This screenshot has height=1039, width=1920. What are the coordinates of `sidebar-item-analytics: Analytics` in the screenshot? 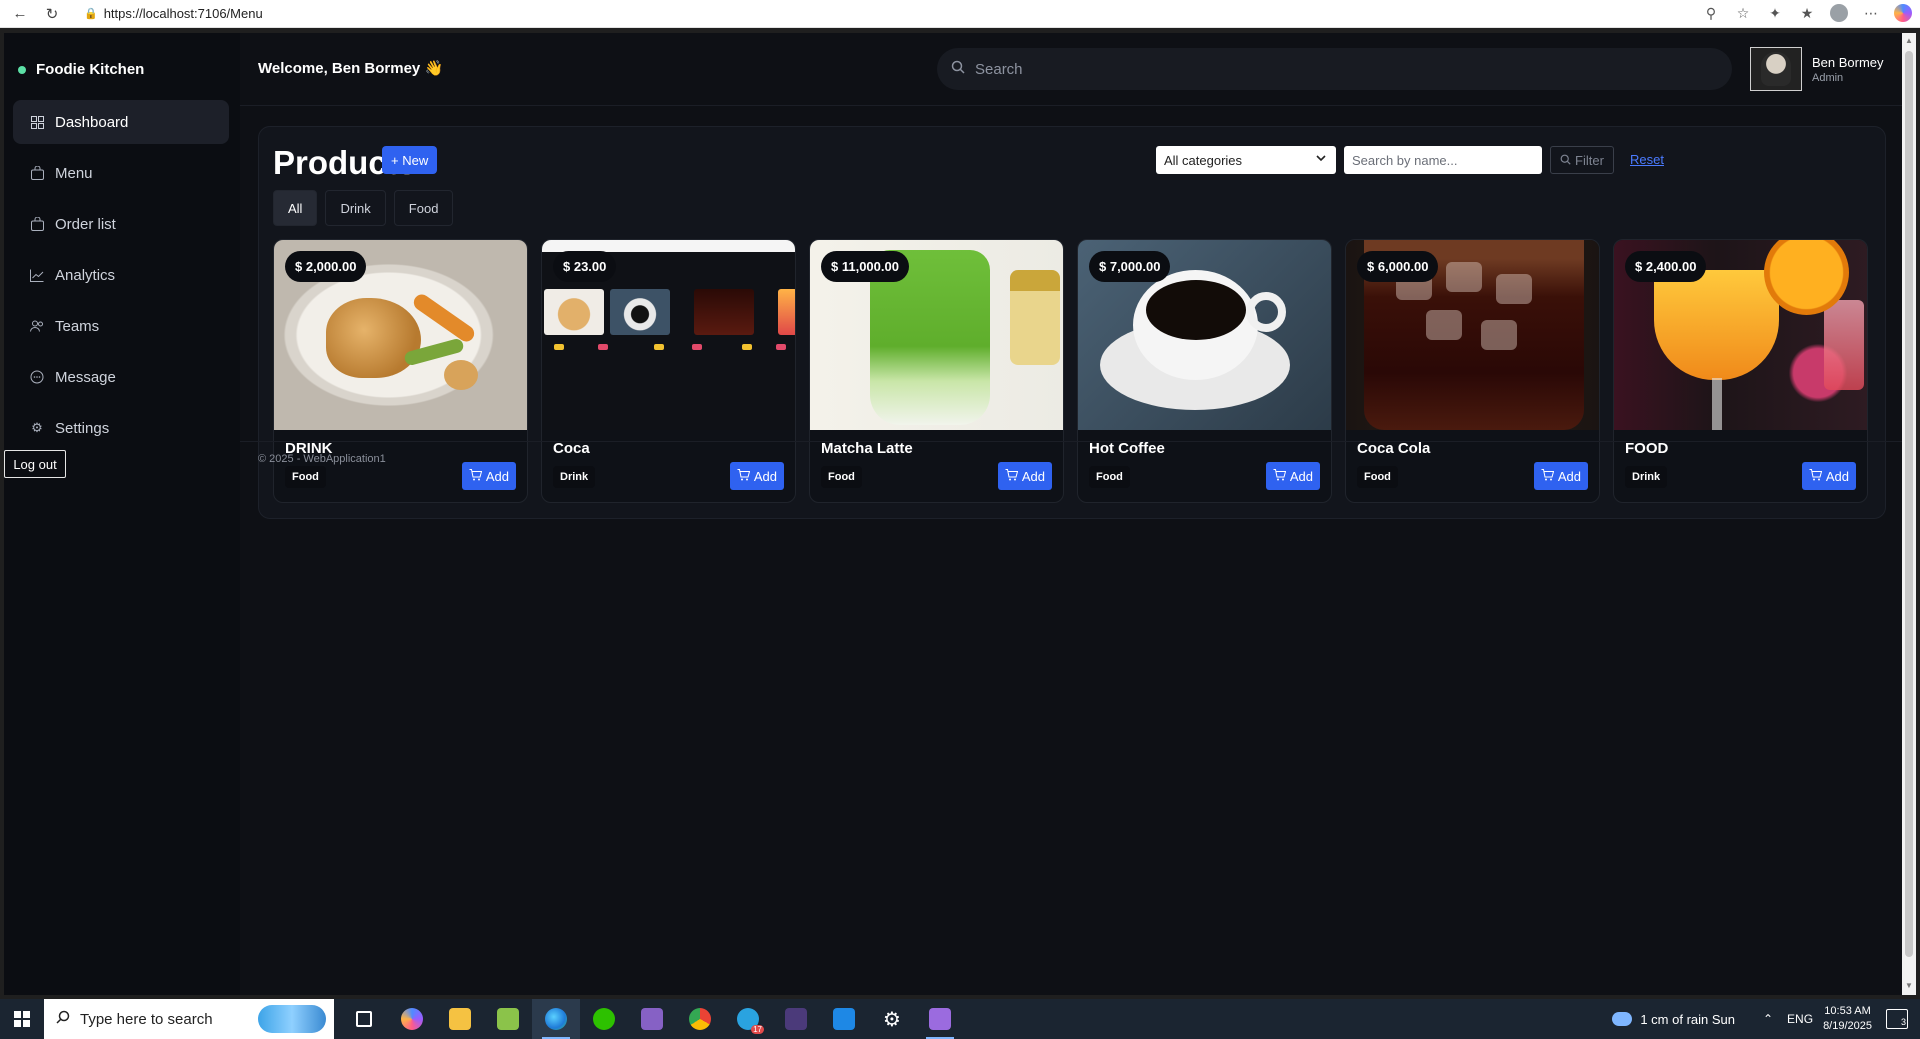 It's located at (121, 275).